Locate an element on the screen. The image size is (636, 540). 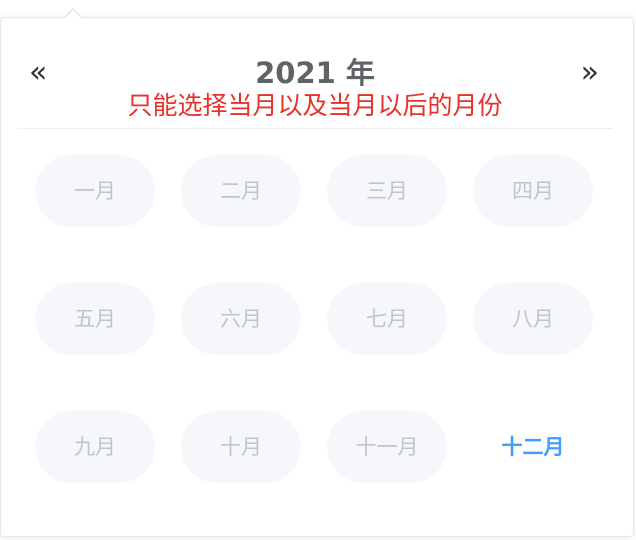
picker-header: « 2021 年 只能选择当月以及当月以后的月份 » is located at coordinates (315, 91).